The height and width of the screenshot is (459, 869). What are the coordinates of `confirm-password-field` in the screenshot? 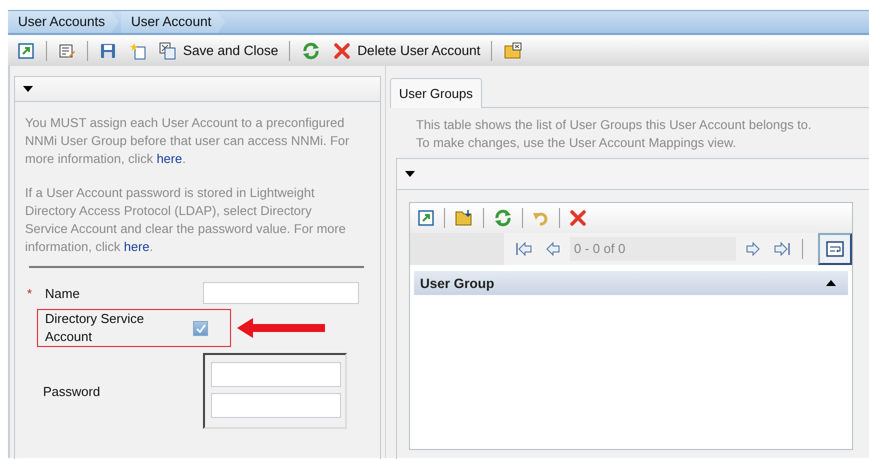 It's located at (276, 405).